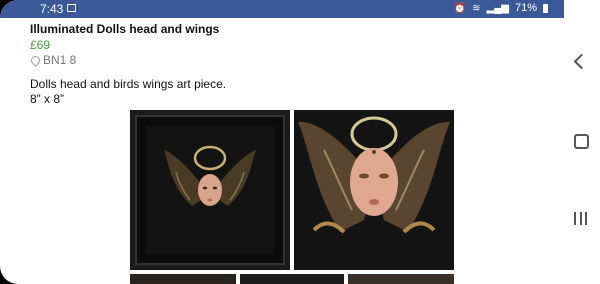 The width and height of the screenshot is (600, 284). What do you see at coordinates (125, 29) in the screenshot?
I see `listing-title: Illuminated Dolls head and wings` at bounding box center [125, 29].